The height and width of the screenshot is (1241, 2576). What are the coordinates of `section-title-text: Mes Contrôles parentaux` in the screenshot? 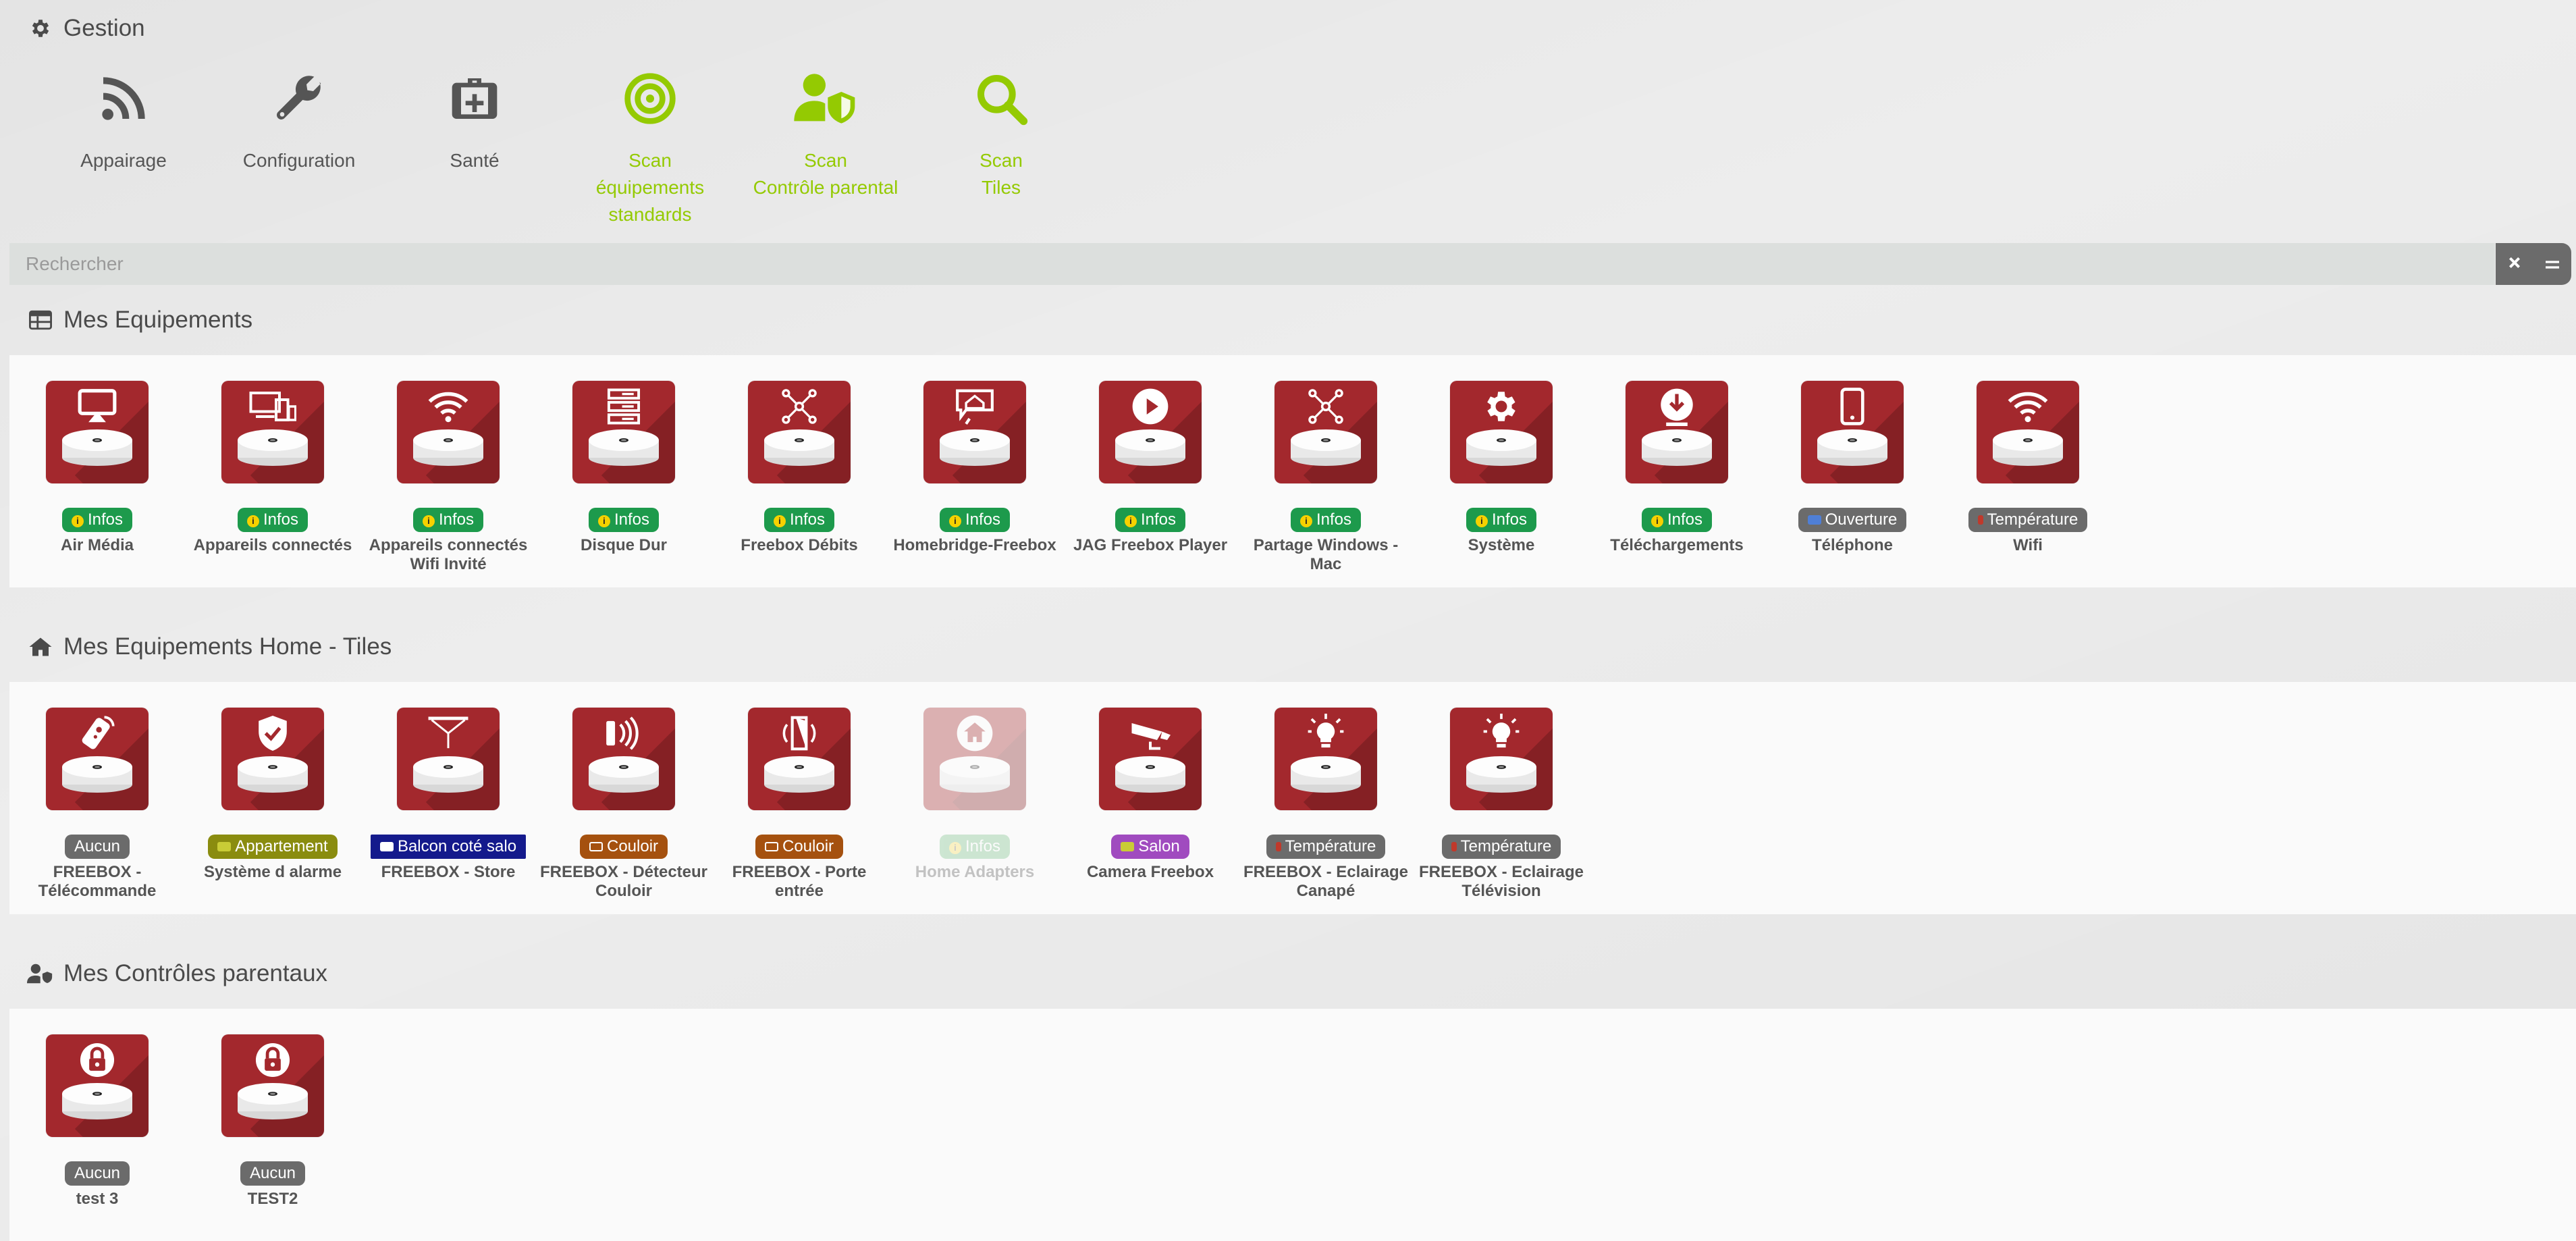 It's located at (196, 973).